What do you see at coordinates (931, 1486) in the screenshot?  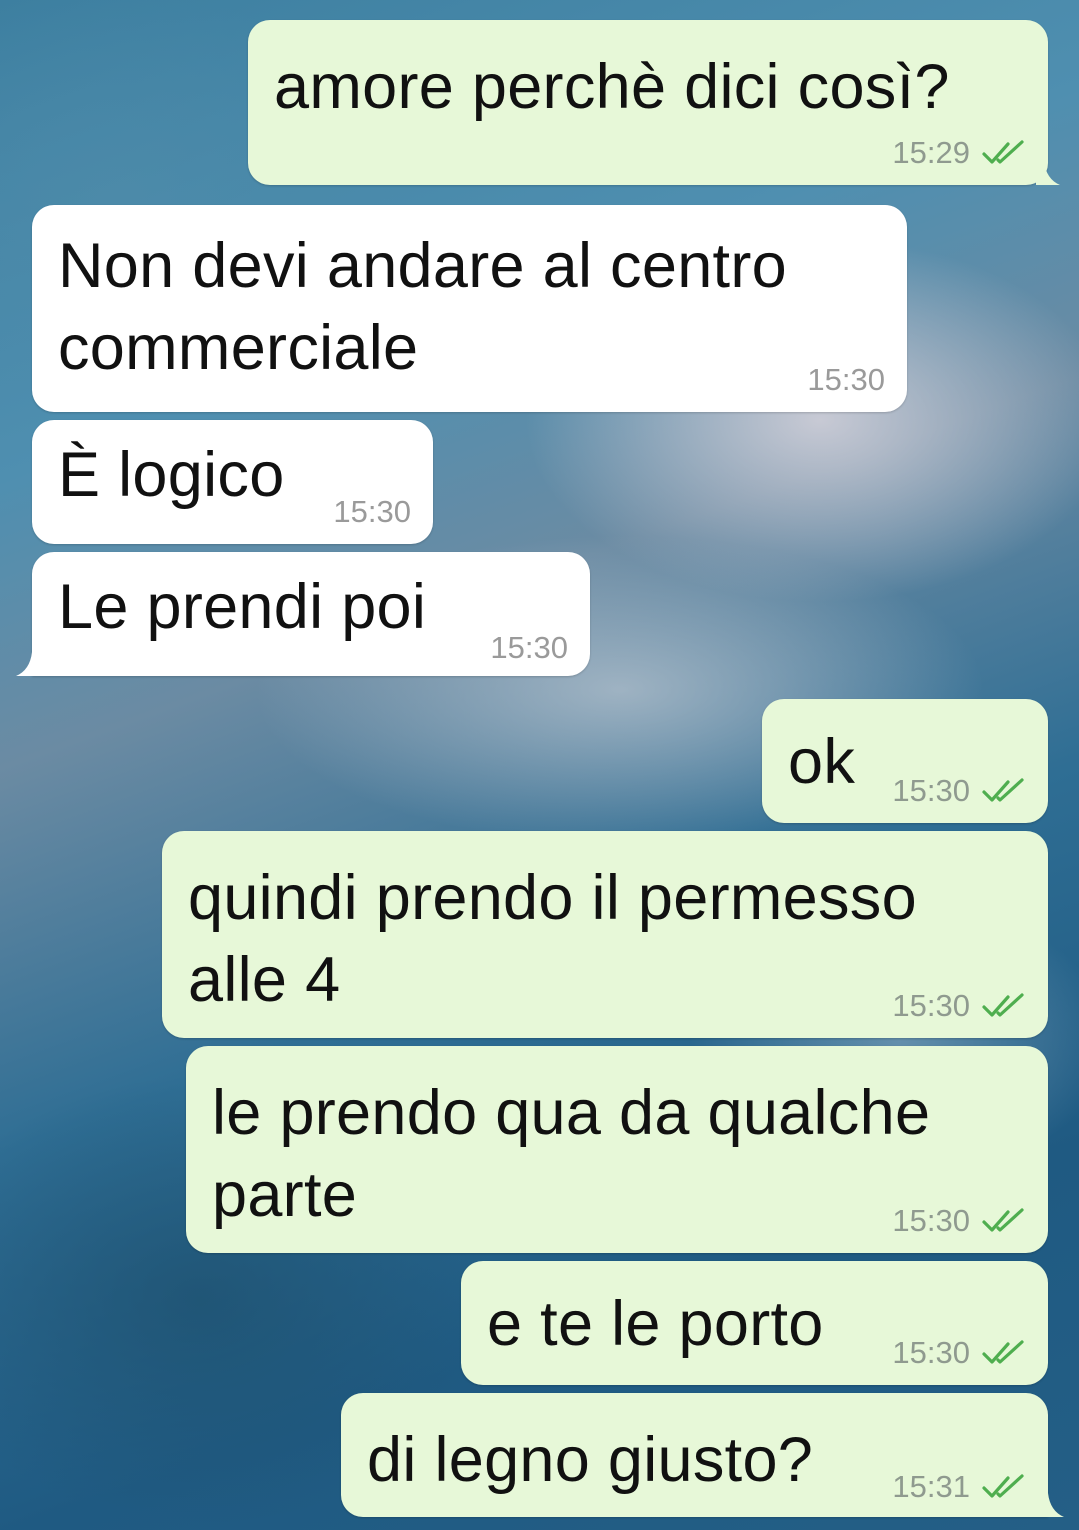 I see `message-time: 15:31` at bounding box center [931, 1486].